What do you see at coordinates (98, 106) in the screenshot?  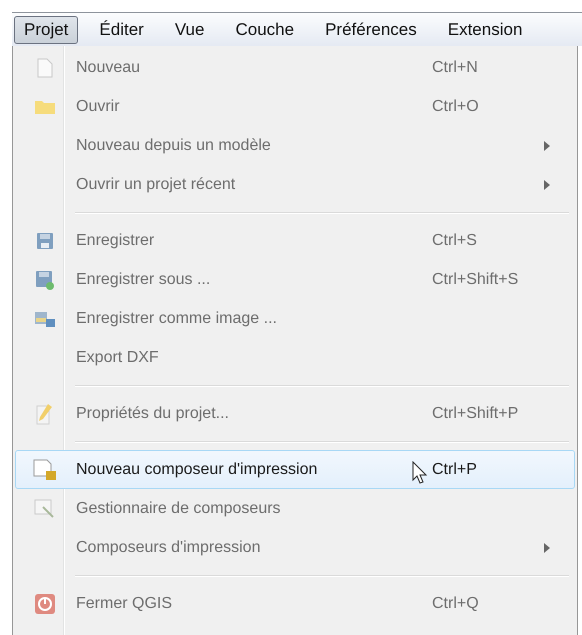 I see `menu-item-label: Ouvrir` at bounding box center [98, 106].